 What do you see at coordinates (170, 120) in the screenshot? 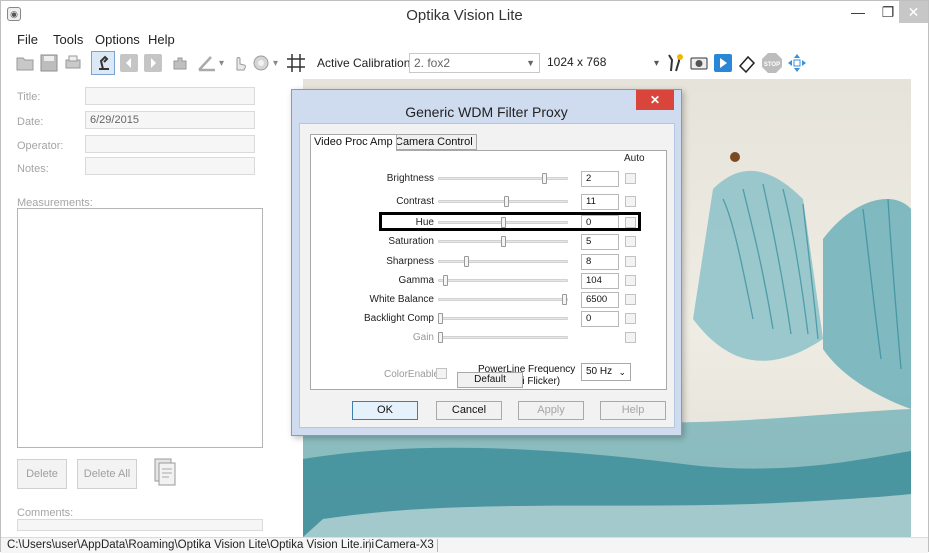
I see `date-input: 6/29/2015` at bounding box center [170, 120].